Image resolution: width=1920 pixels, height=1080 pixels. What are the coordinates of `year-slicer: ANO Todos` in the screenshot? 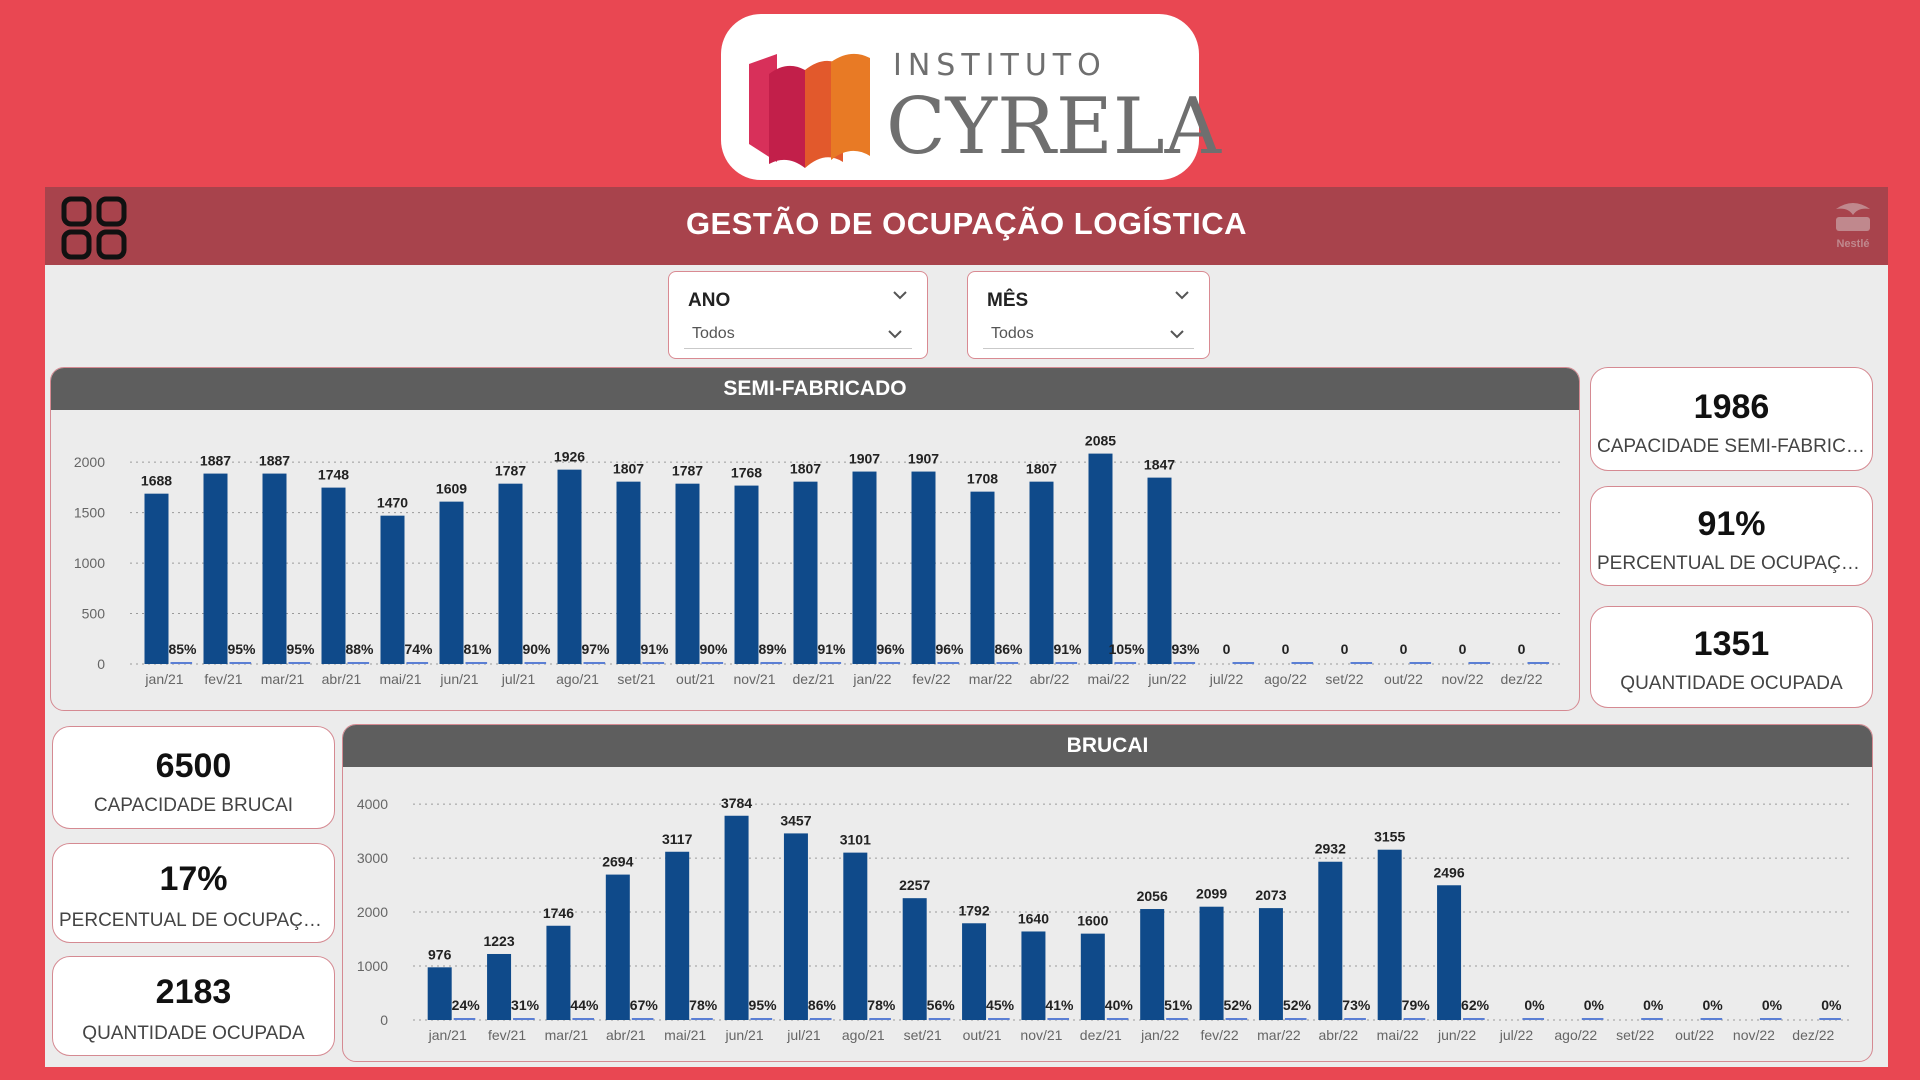 It's located at (798, 315).